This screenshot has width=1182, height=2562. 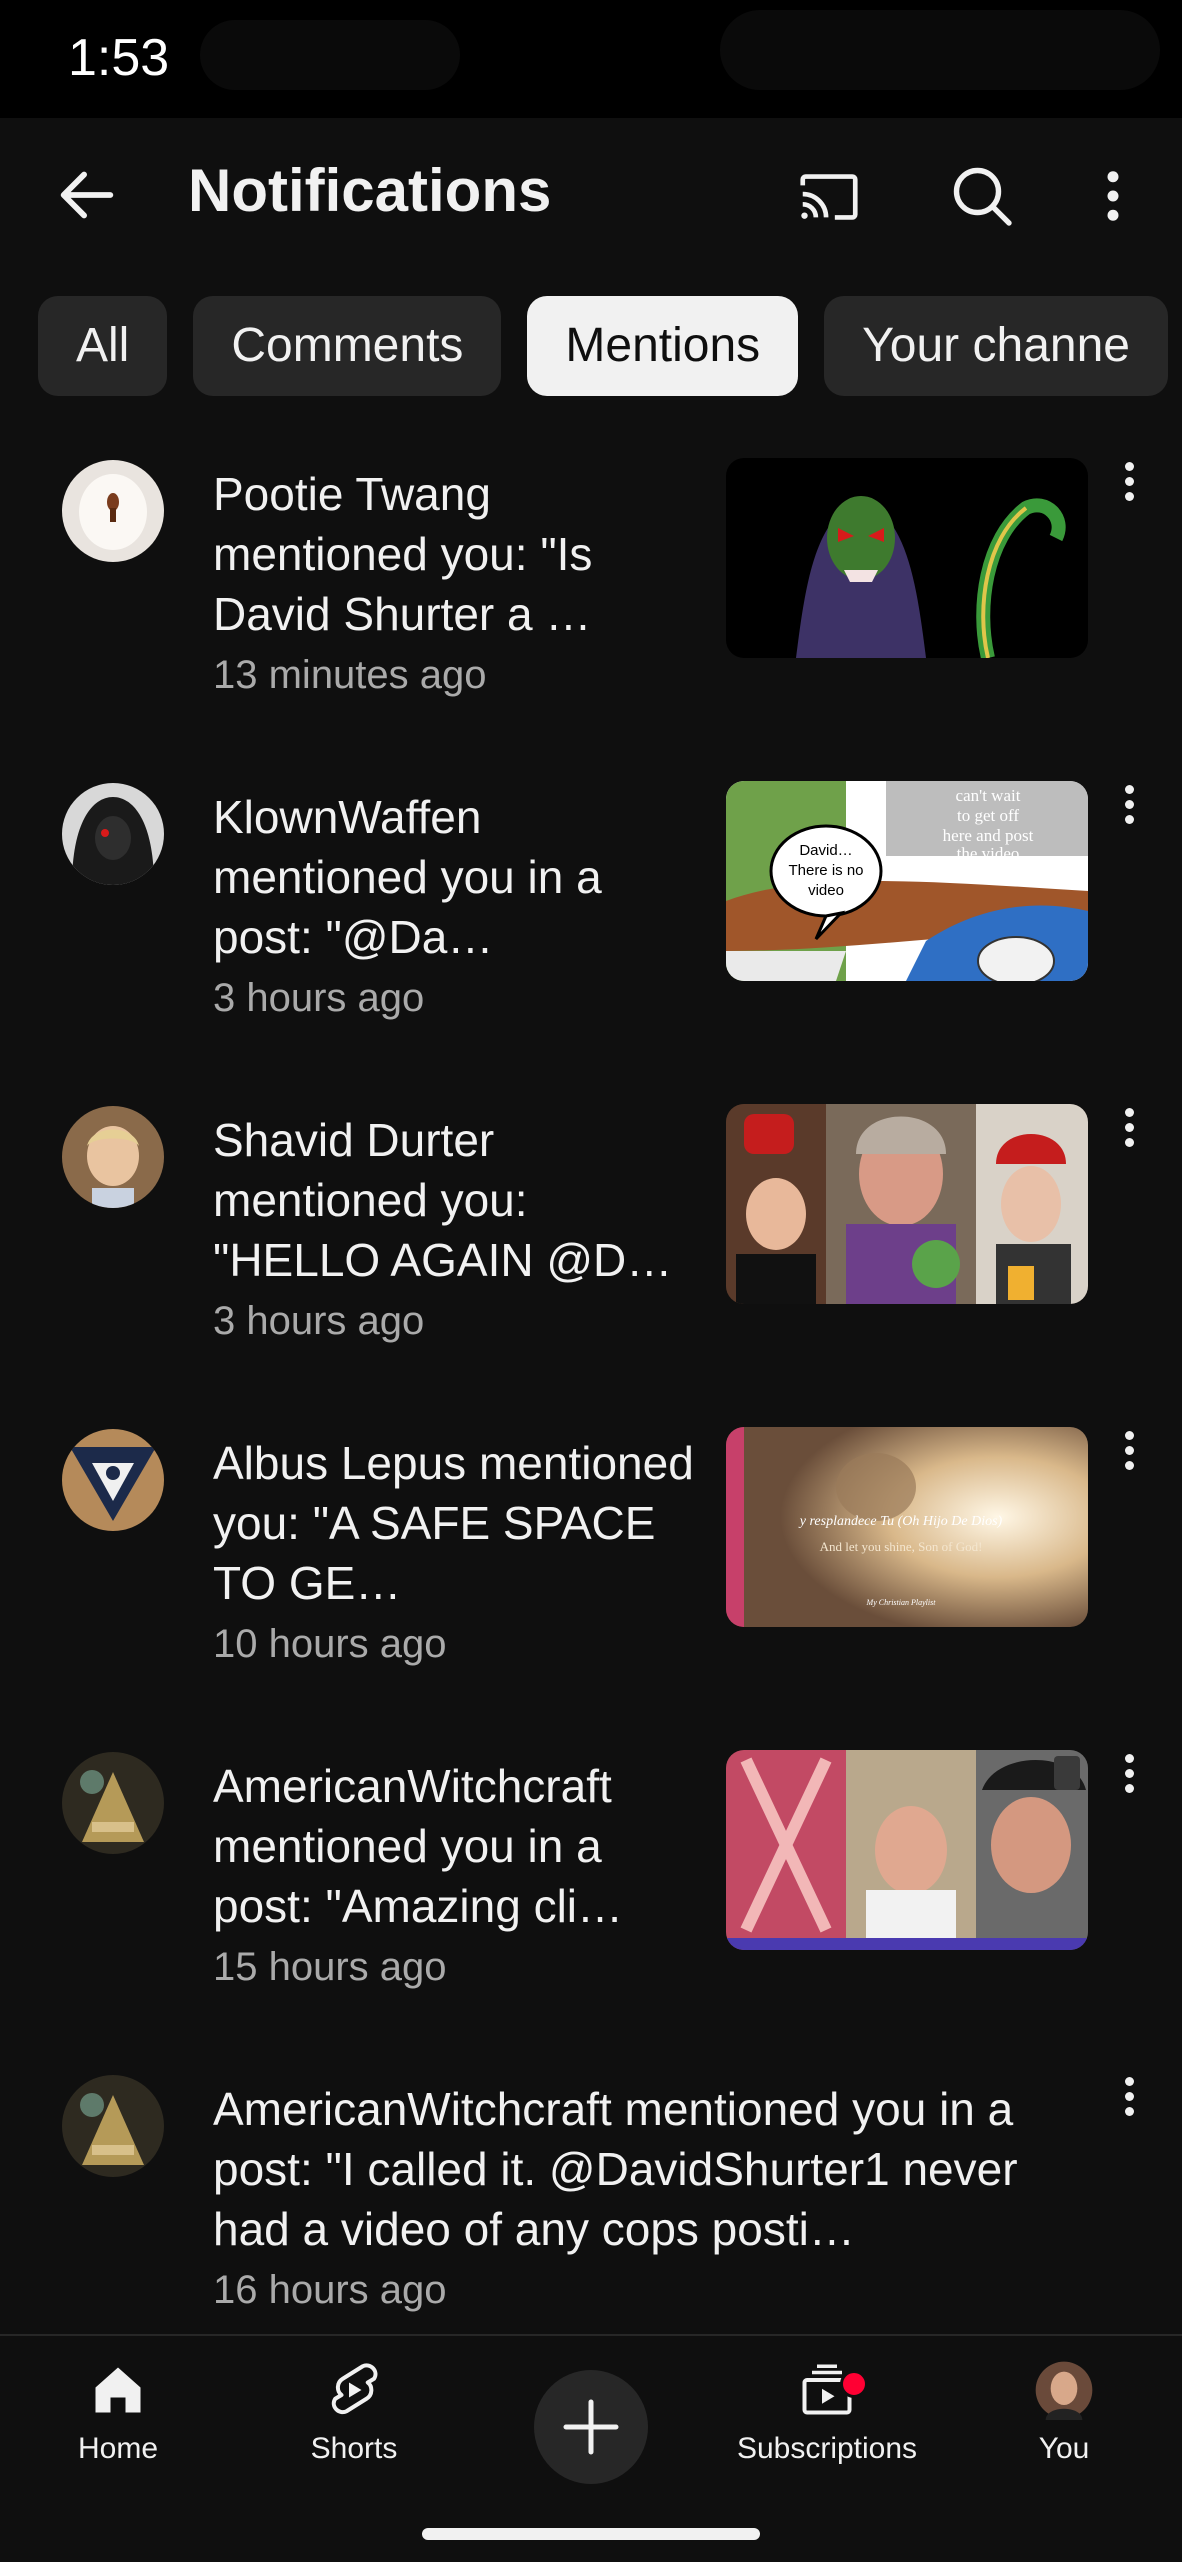 I want to click on chip-comments: Comments, so click(x=347, y=346).